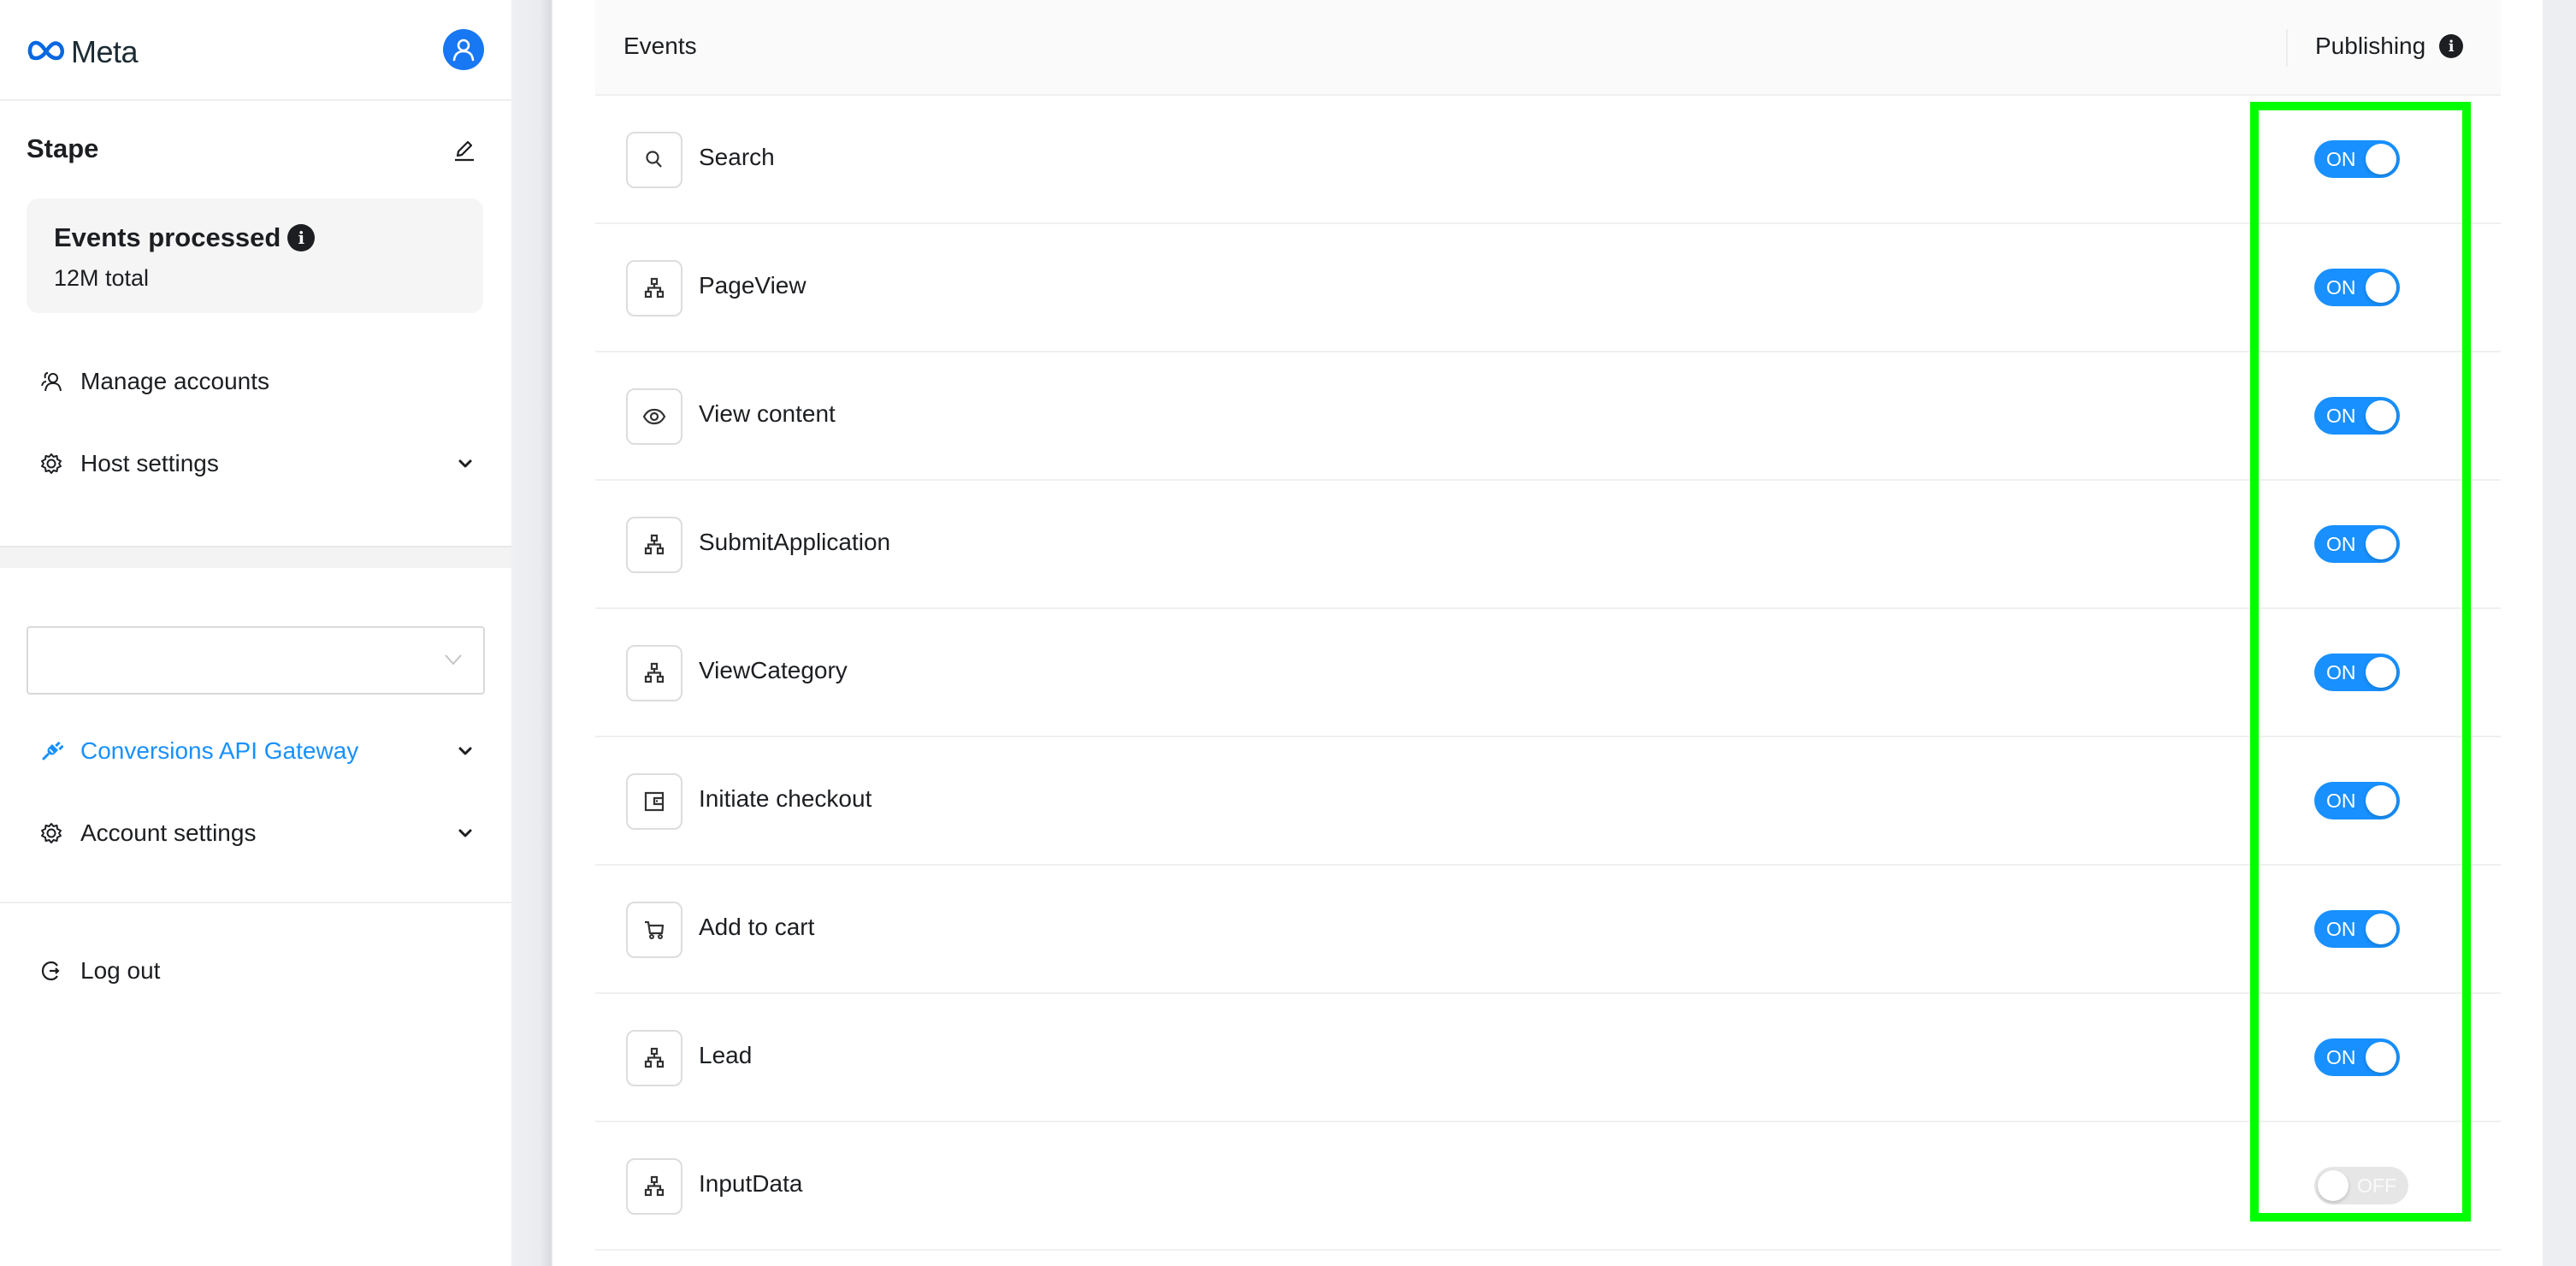 The height and width of the screenshot is (1266, 2576). What do you see at coordinates (2376, 1185) in the screenshot?
I see `toggle-label: OFF` at bounding box center [2376, 1185].